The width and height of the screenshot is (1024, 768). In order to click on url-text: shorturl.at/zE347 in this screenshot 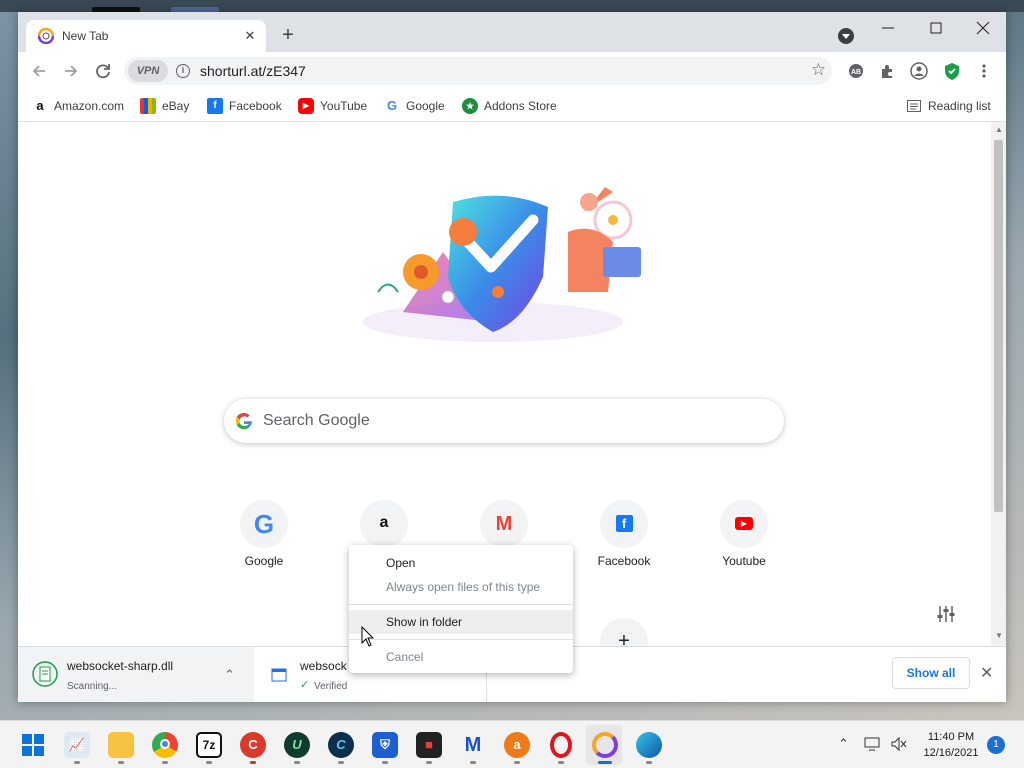, I will do `click(253, 71)`.